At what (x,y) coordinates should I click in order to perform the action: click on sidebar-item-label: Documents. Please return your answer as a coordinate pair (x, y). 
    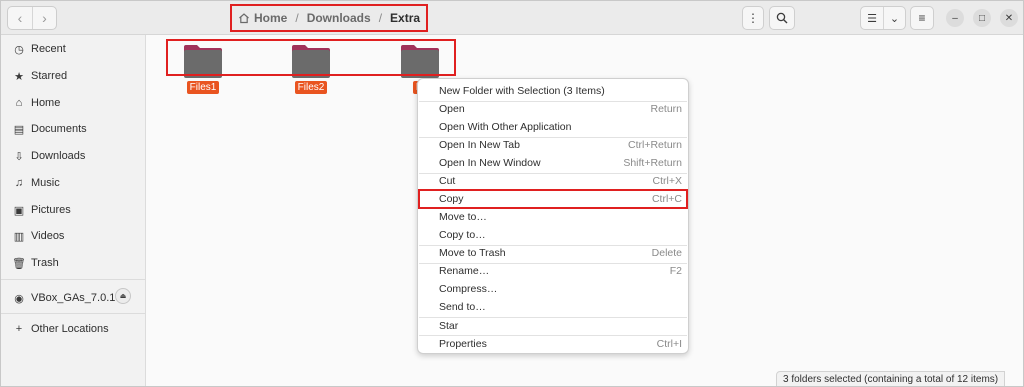
    Looking at the image, I should click on (59, 129).